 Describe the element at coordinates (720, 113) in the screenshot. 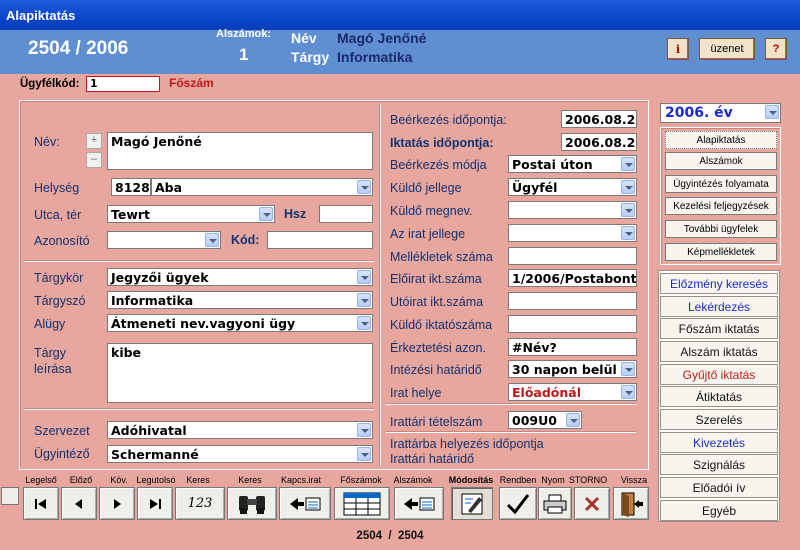

I see `year-select: 2006. év` at that location.